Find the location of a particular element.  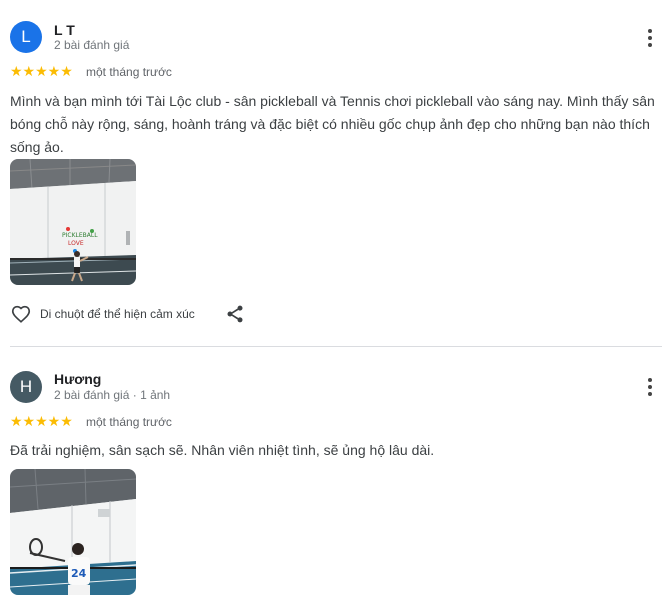

review-actions: Di chuột để thể hiện cảm xúc is located at coordinates (102, 314).